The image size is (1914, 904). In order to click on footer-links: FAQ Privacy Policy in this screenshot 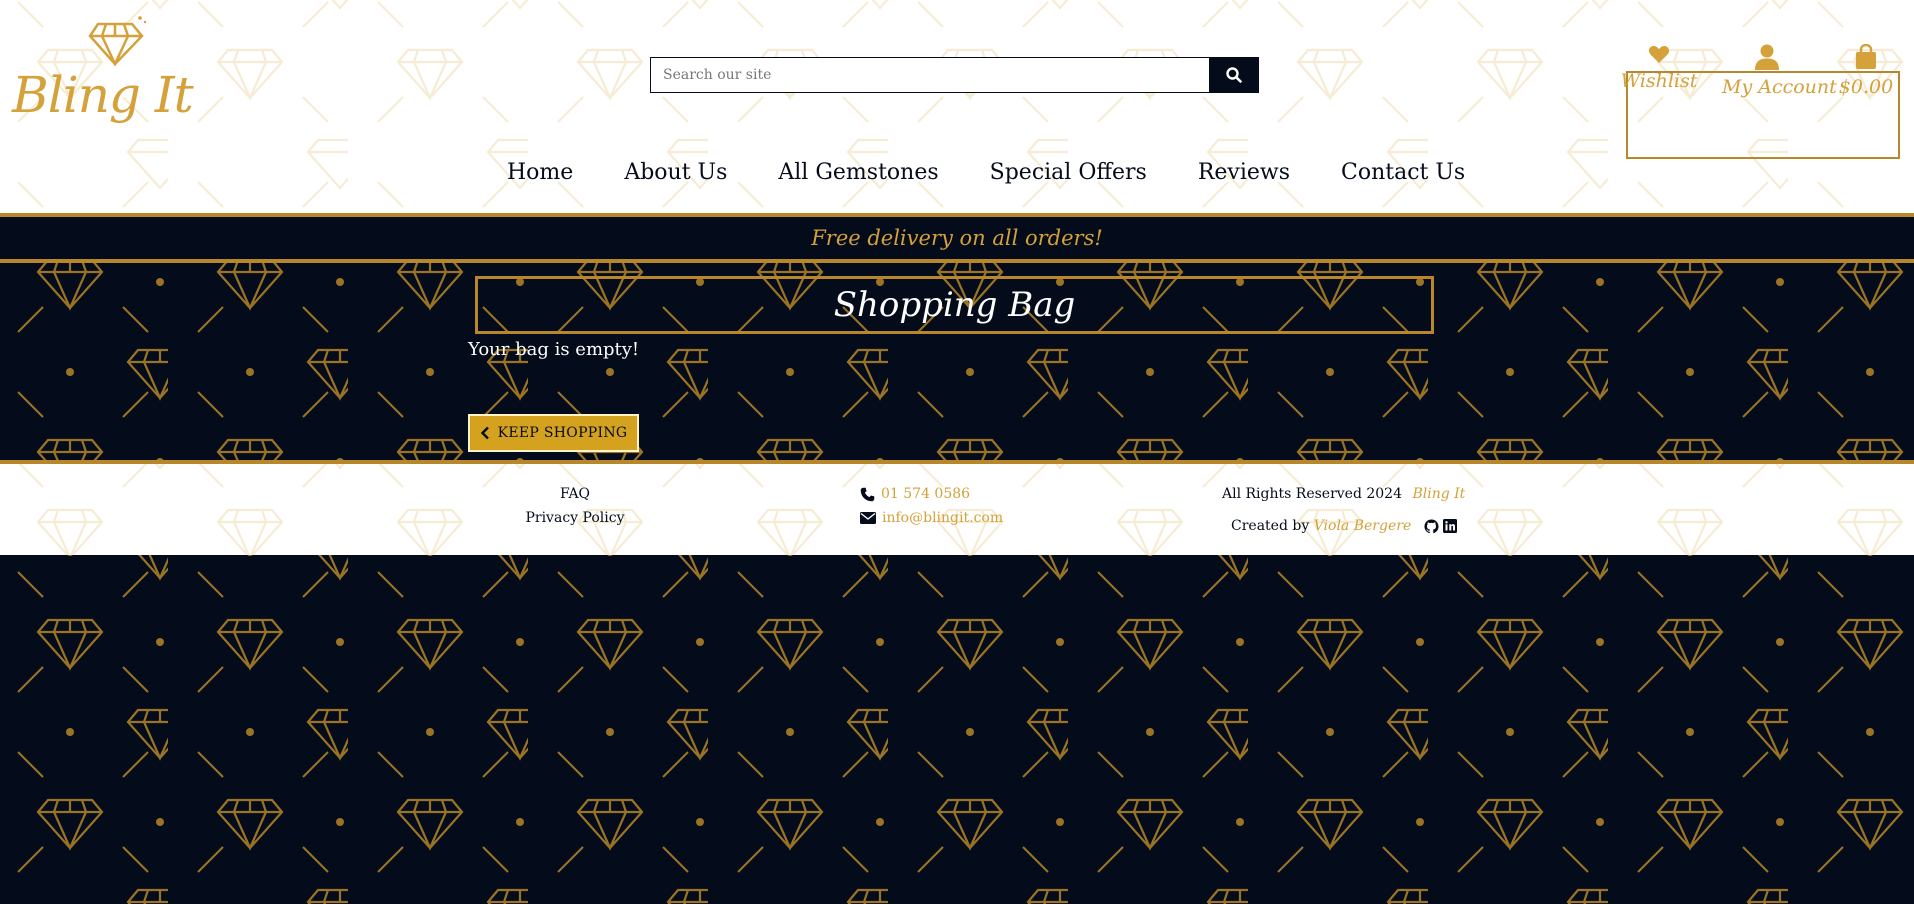, I will do `click(575, 506)`.